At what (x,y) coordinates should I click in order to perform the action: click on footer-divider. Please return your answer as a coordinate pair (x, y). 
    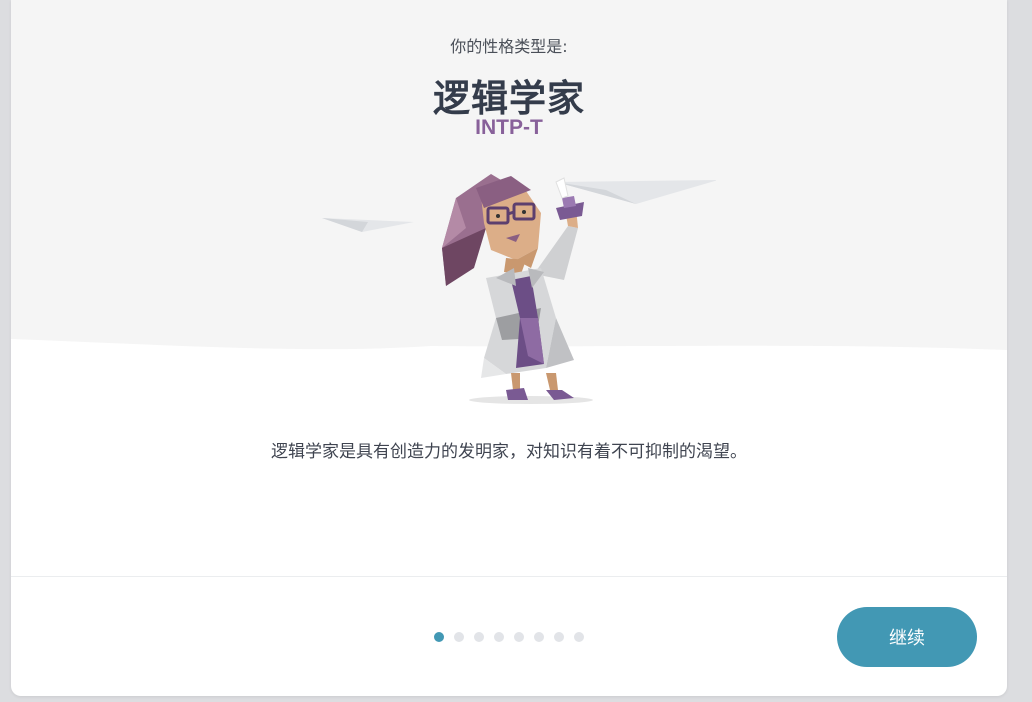
    Looking at the image, I should click on (509, 576).